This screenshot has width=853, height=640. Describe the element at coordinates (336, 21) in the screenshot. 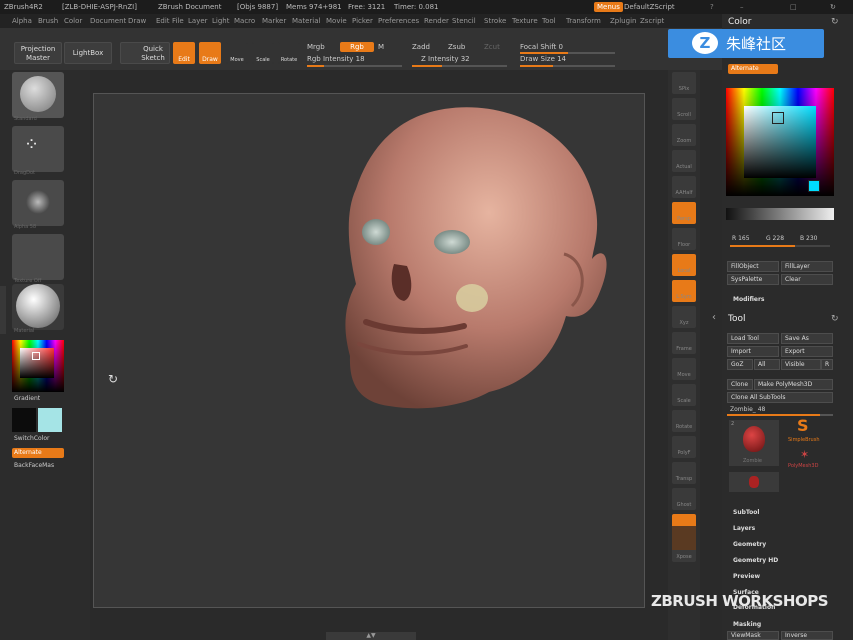

I see `menu-movie: Movie` at that location.